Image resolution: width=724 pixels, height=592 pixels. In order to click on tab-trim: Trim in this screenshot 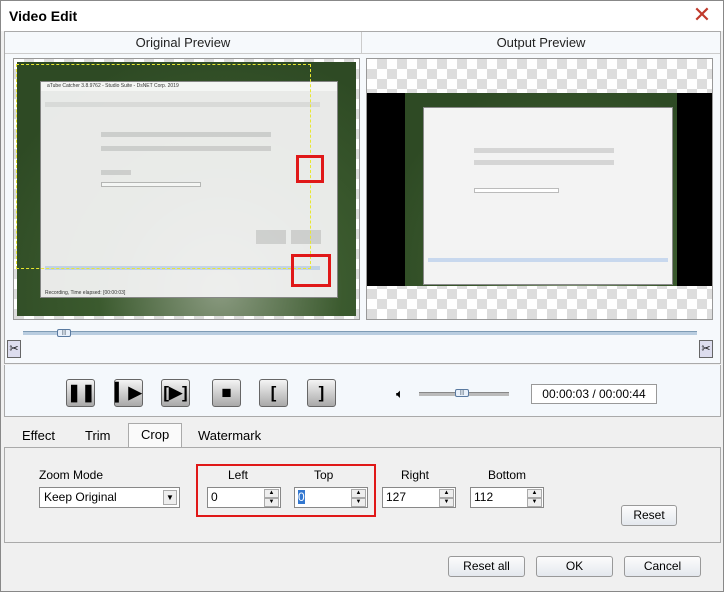, I will do `click(98, 436)`.